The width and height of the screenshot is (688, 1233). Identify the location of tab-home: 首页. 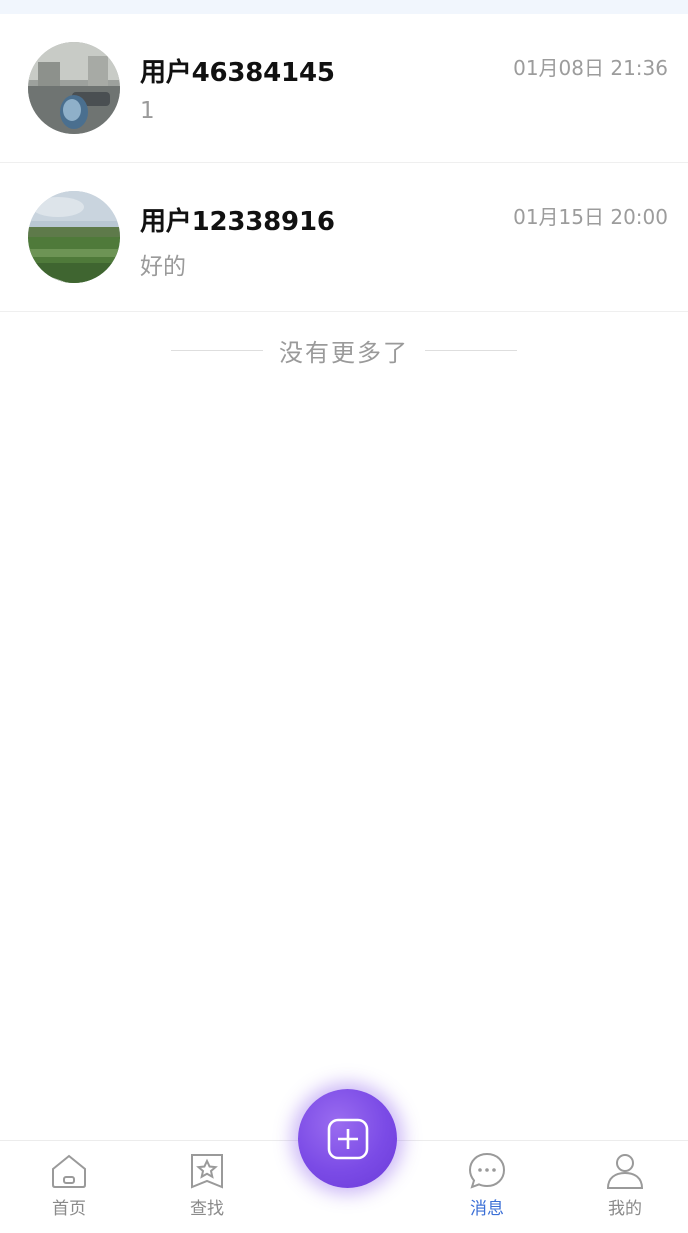
(69, 1187).